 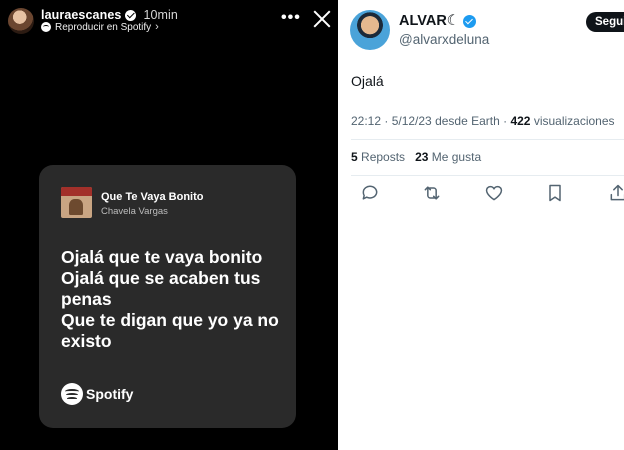 I want to click on reposts-count: 5, so click(x=354, y=157).